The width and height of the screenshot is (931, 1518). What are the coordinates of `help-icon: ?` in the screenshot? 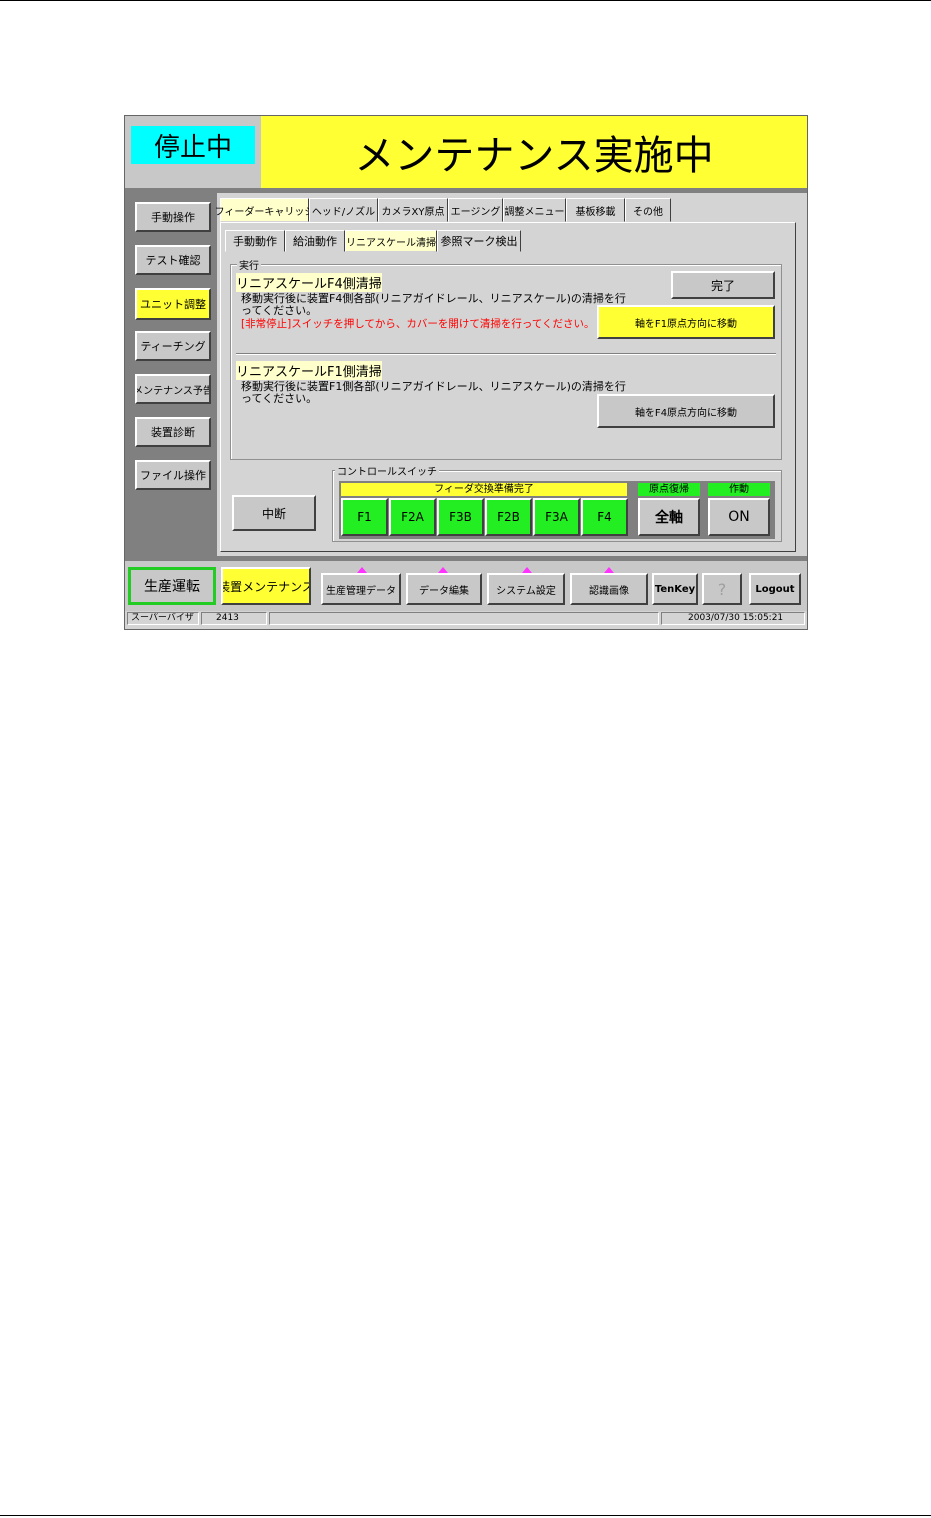 It's located at (722, 589).